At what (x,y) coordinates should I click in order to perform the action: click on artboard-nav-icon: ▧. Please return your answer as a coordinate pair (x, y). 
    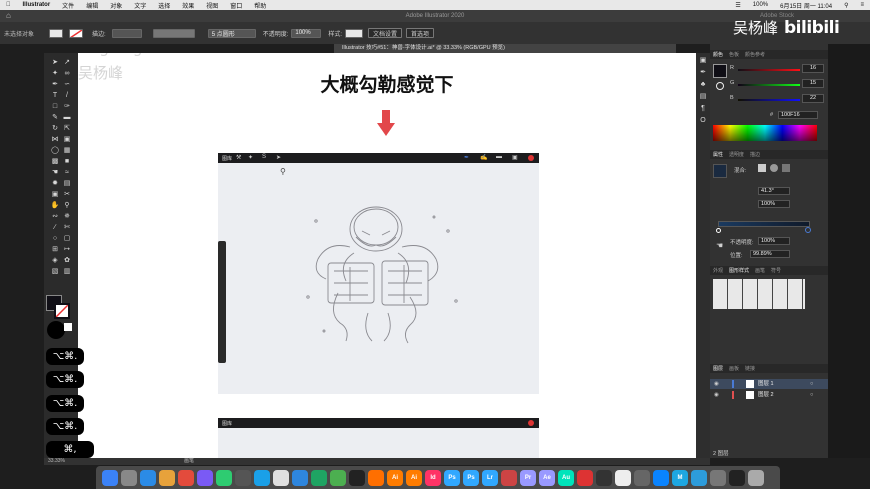
    Looking at the image, I should click on (55, 272).